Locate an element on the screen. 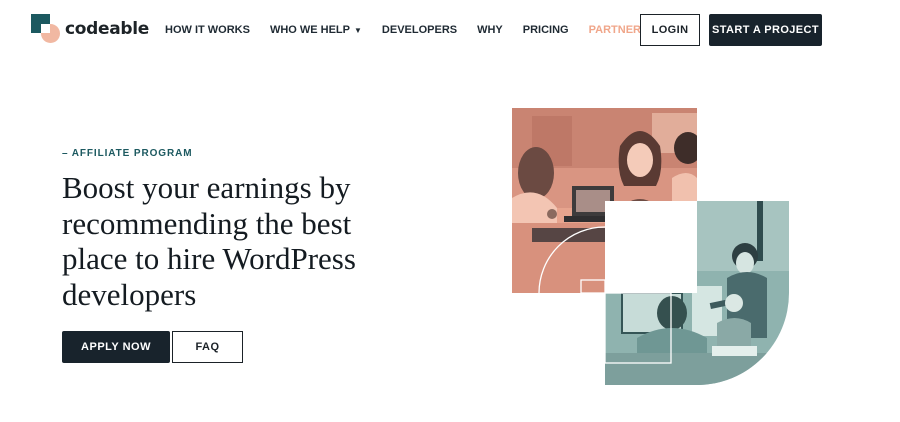  brand-logo: codeable is located at coordinates (90, 29).